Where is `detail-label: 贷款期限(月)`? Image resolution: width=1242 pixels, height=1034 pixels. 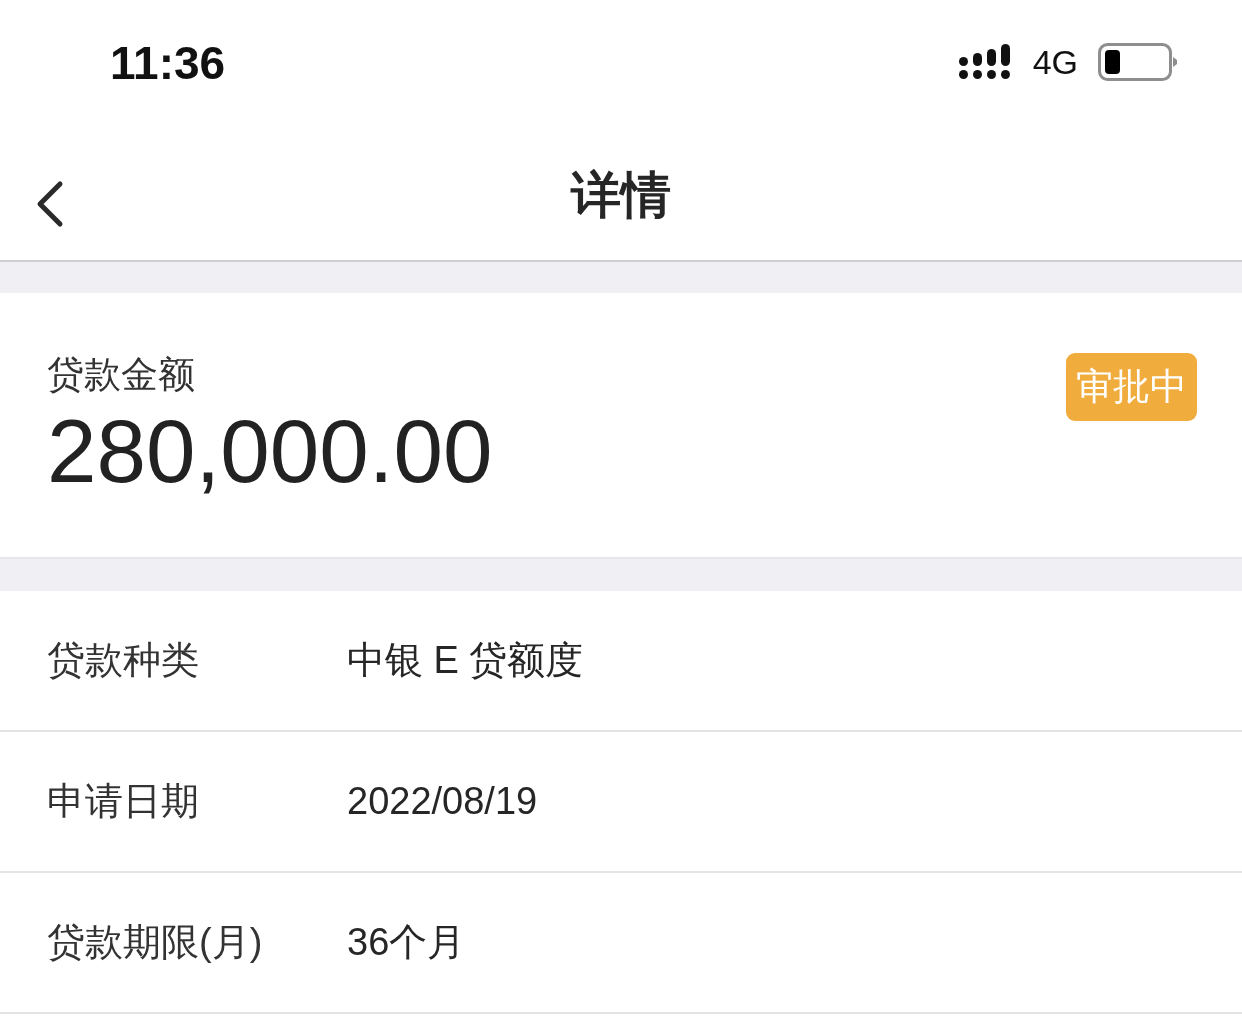
detail-label: 贷款期限(月) is located at coordinates (155, 942).